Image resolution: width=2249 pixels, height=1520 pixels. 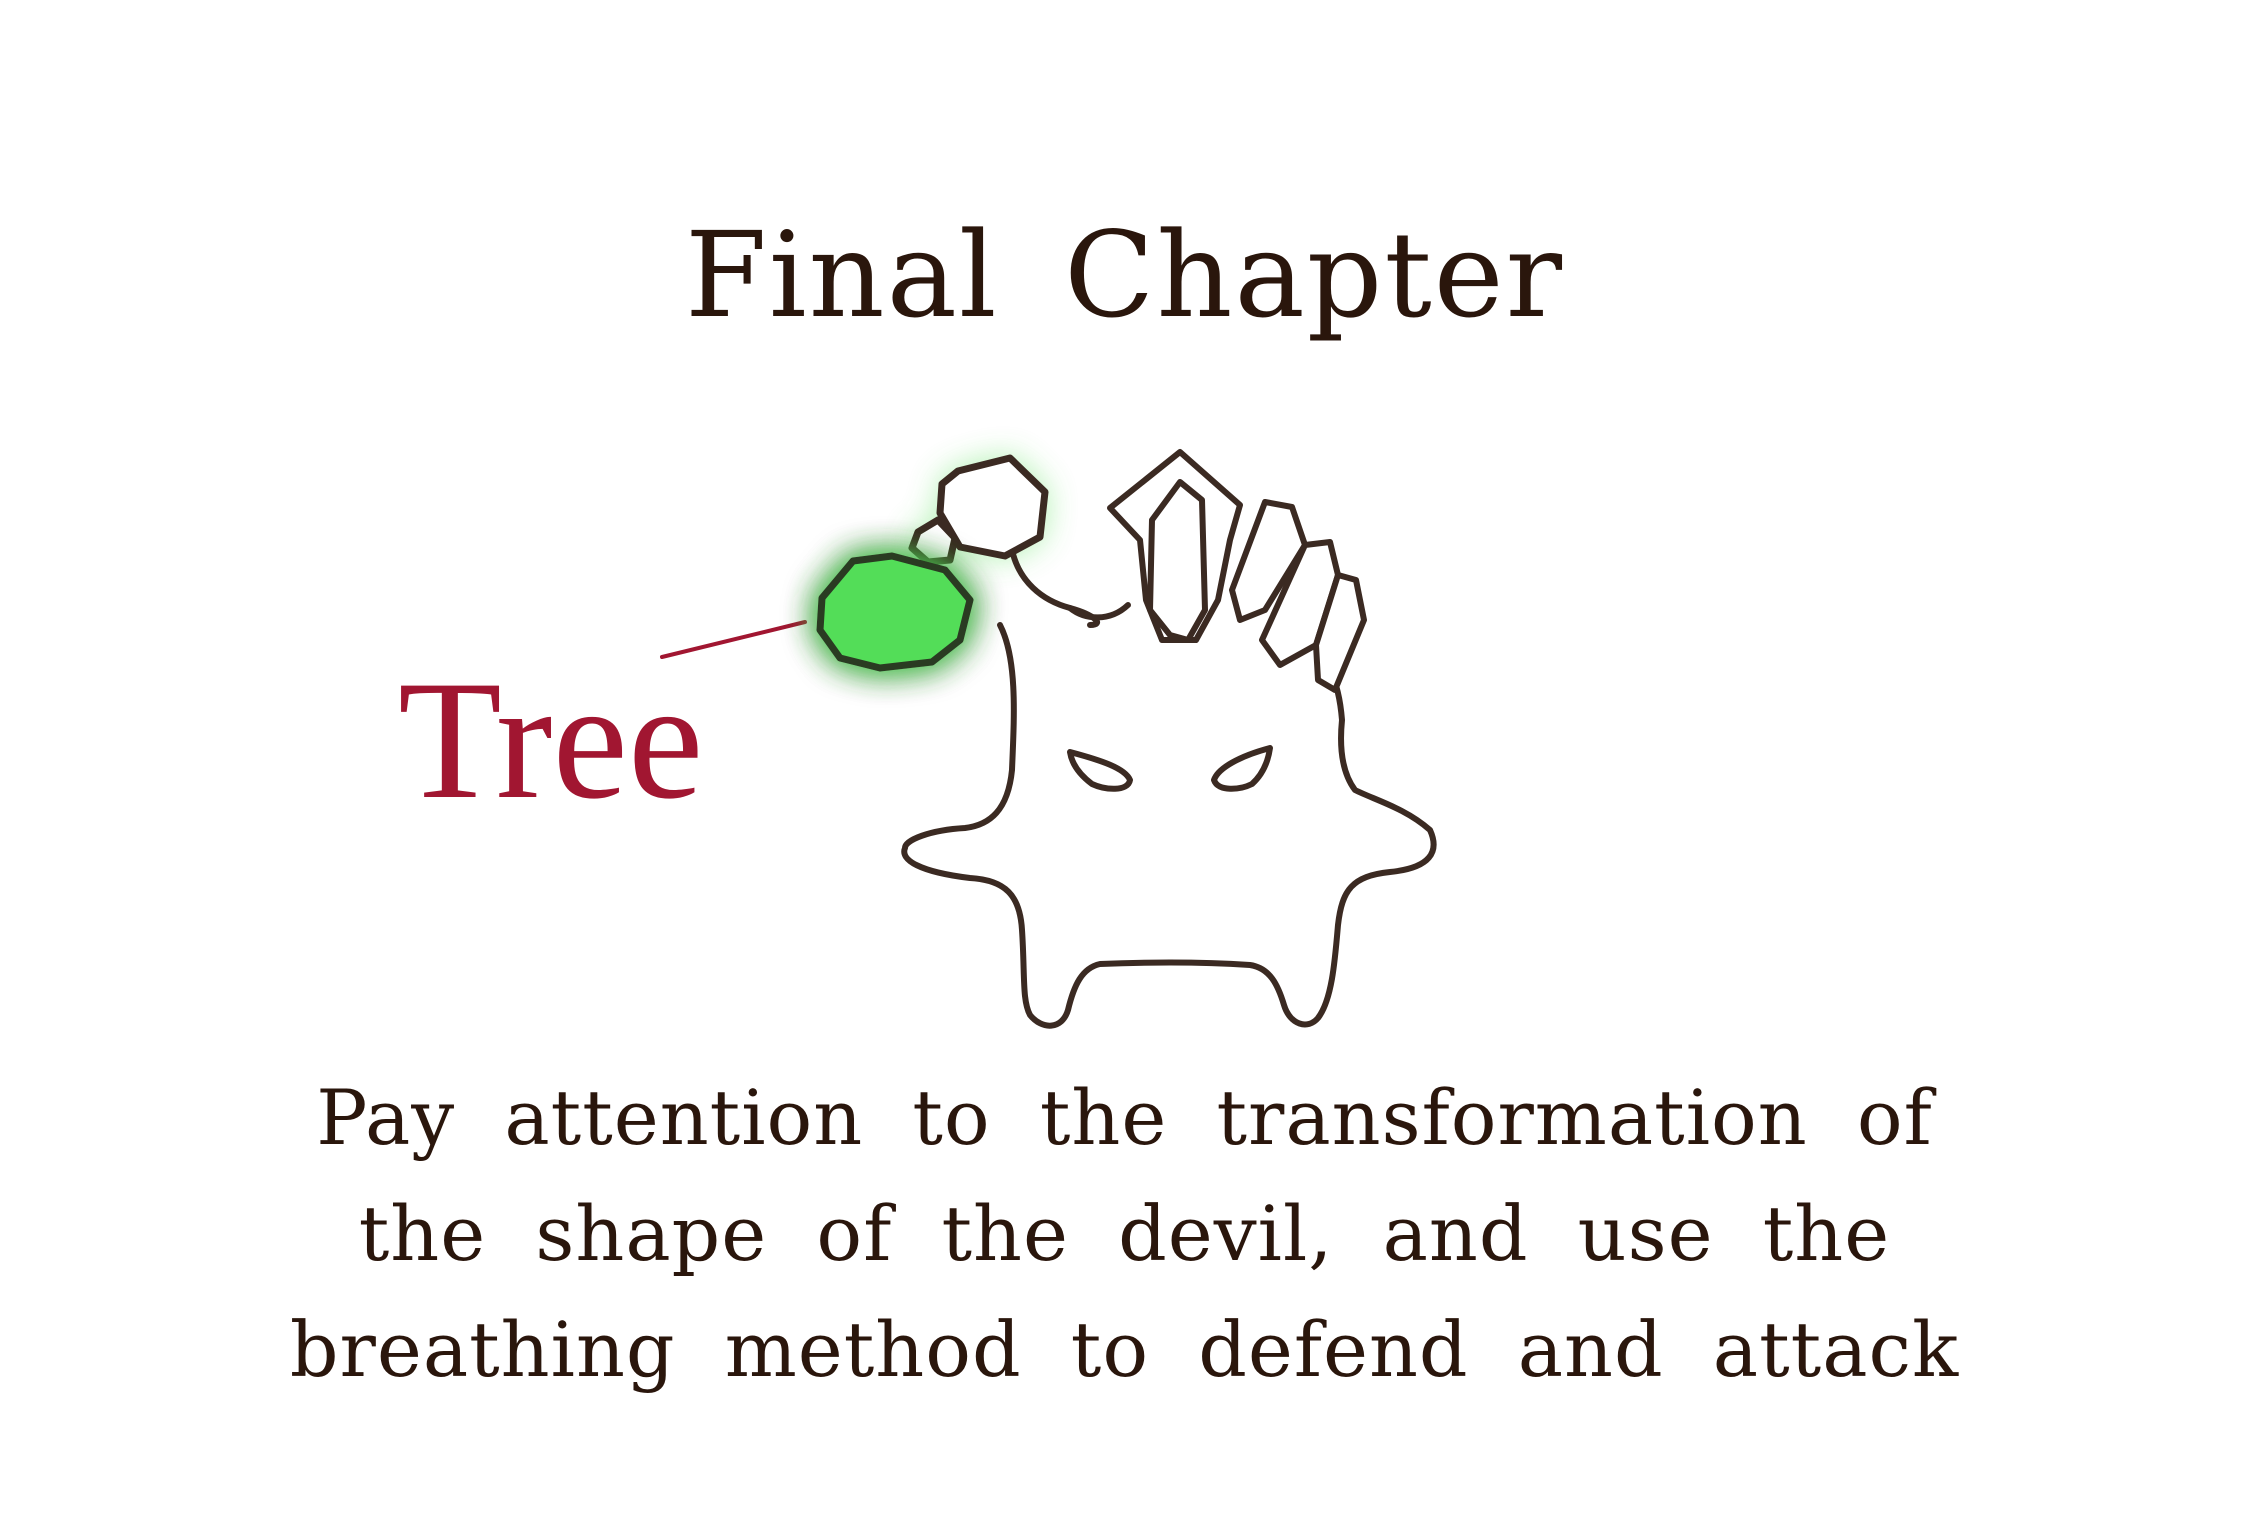 What do you see at coordinates (895, 612) in the screenshot?
I see `tree-element-highlight` at bounding box center [895, 612].